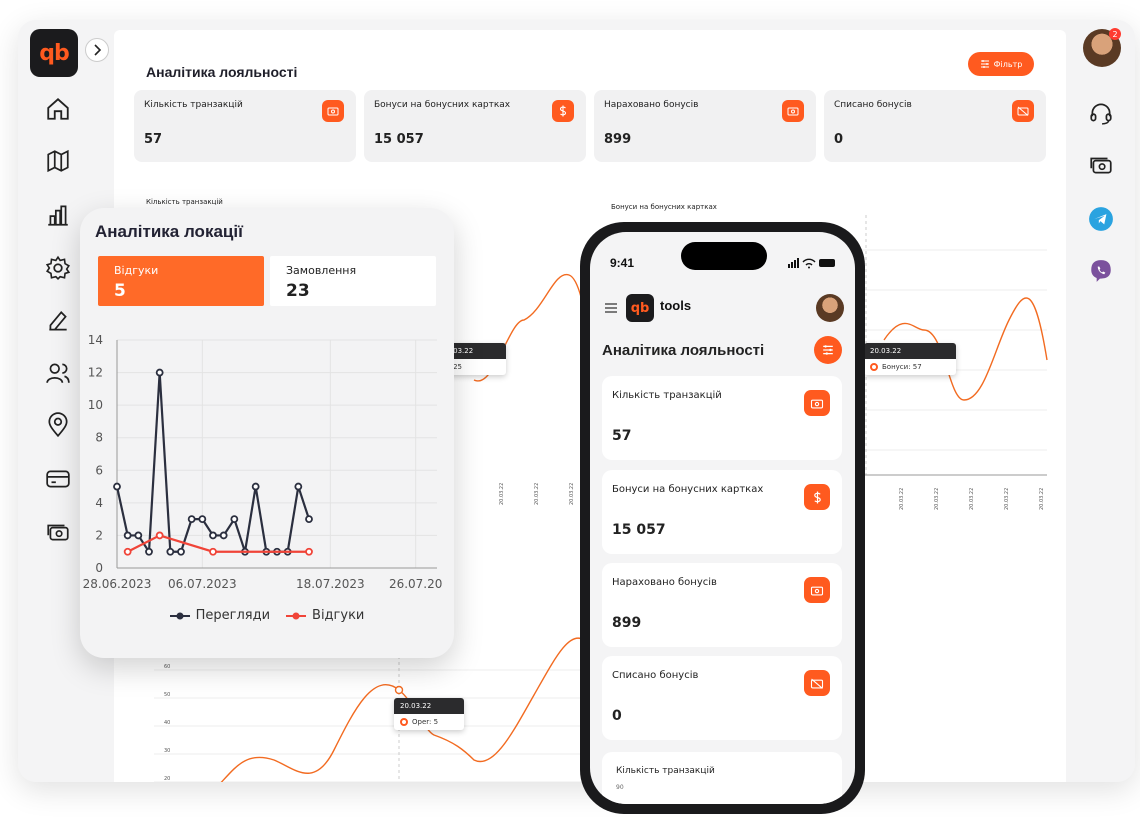 This screenshot has width=1140, height=824. What do you see at coordinates (136, 270) in the screenshot?
I see `reviews-label: Відгуки` at bounding box center [136, 270].